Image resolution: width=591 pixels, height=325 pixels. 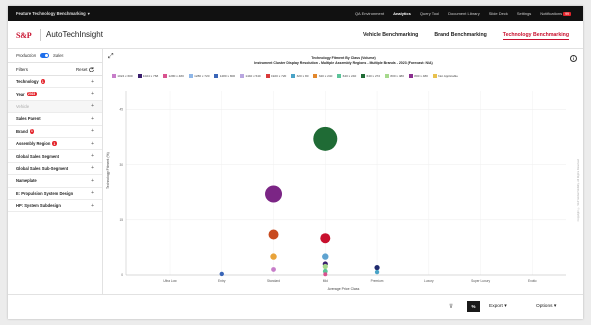 What do you see at coordinates (45, 55) in the screenshot?
I see `toggle-switch` at bounding box center [45, 55].